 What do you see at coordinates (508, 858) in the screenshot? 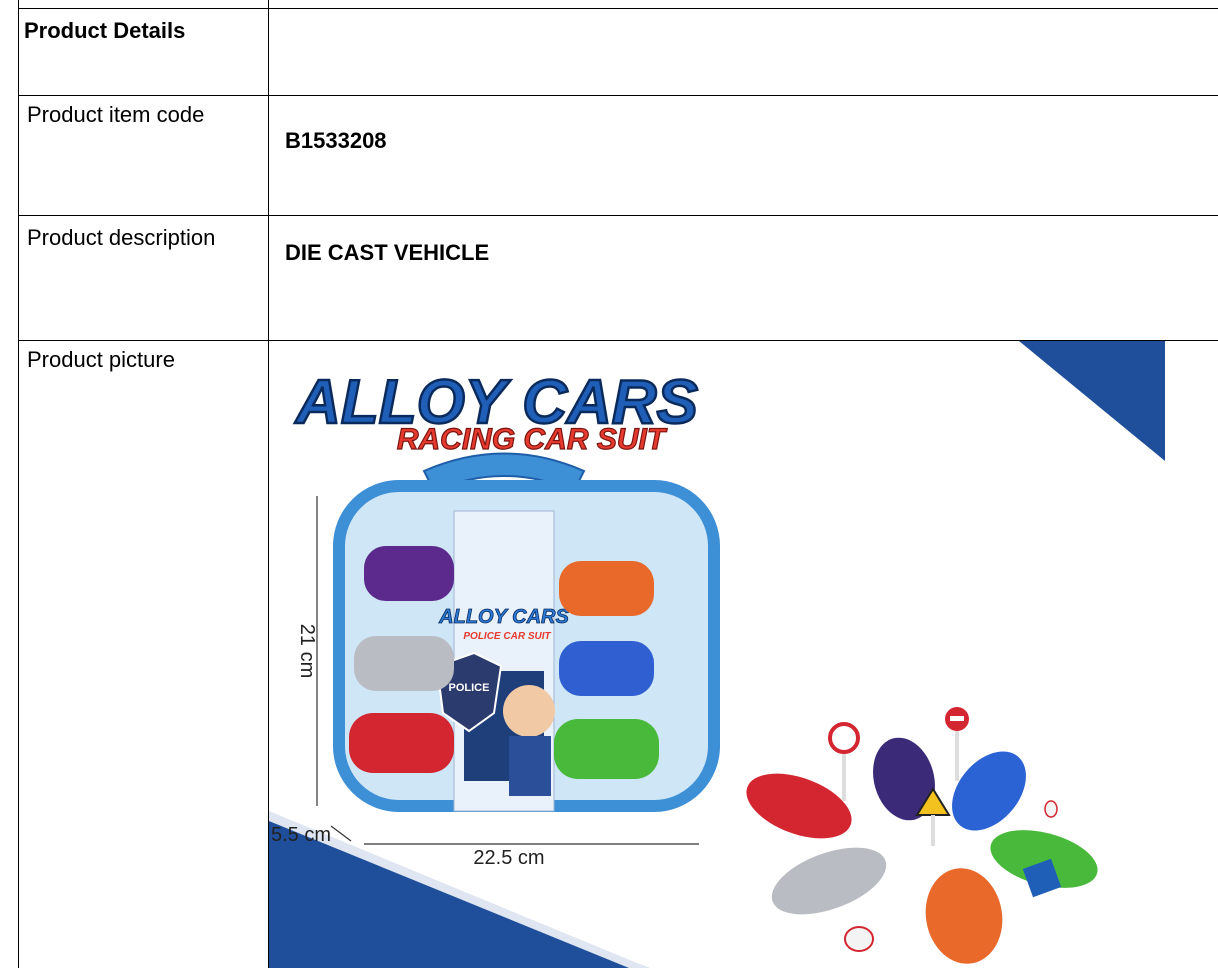
I see `width-dimension: 22.5 cm` at bounding box center [508, 858].